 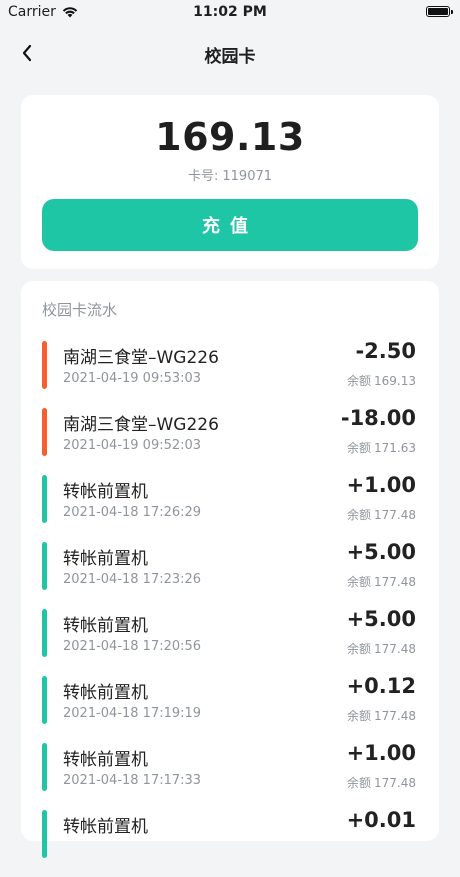 What do you see at coordinates (230, 708) in the screenshot?
I see `list-item: 转帐前置机 2021-04-18 17:19:19 +0.12 余额 177.48` at bounding box center [230, 708].